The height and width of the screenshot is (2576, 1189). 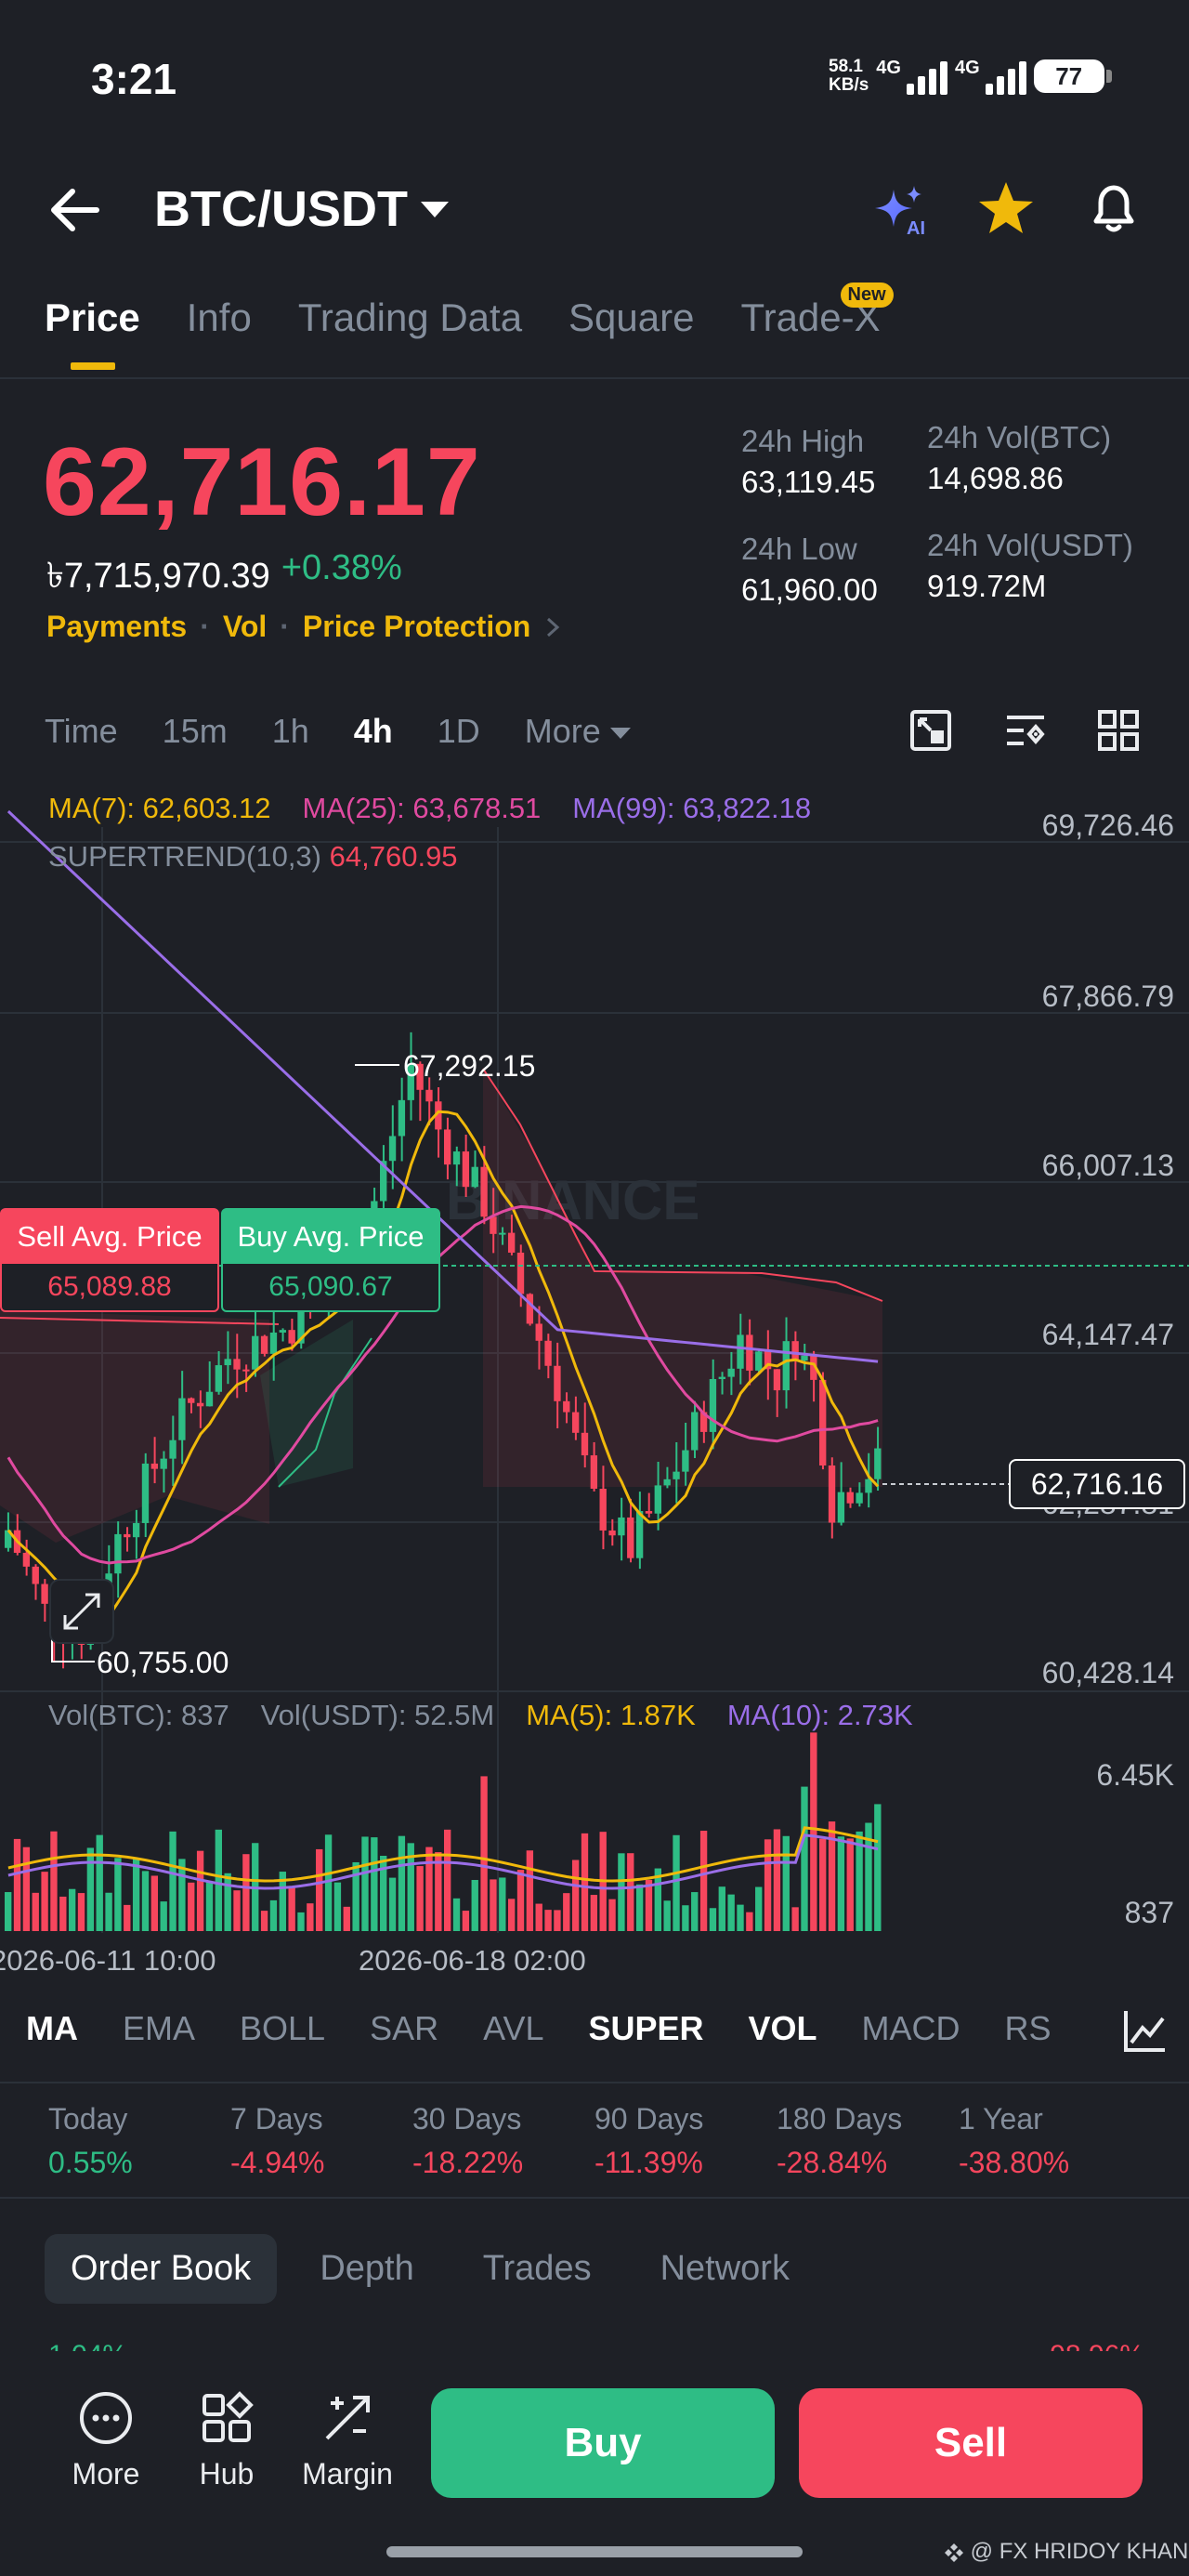 What do you see at coordinates (117, 627) in the screenshot?
I see `link-payments: Payments` at bounding box center [117, 627].